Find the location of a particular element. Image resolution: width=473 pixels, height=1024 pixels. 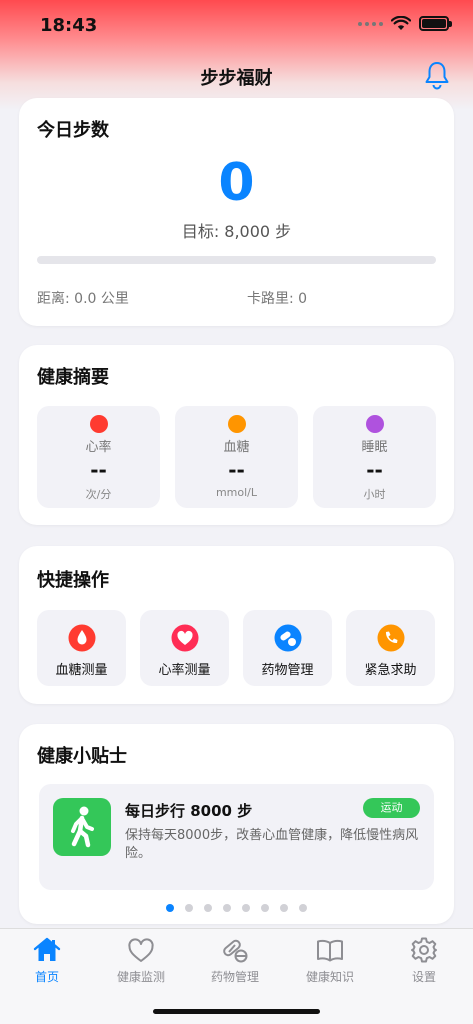

tab-label: 首页 is located at coordinates (46, 977).